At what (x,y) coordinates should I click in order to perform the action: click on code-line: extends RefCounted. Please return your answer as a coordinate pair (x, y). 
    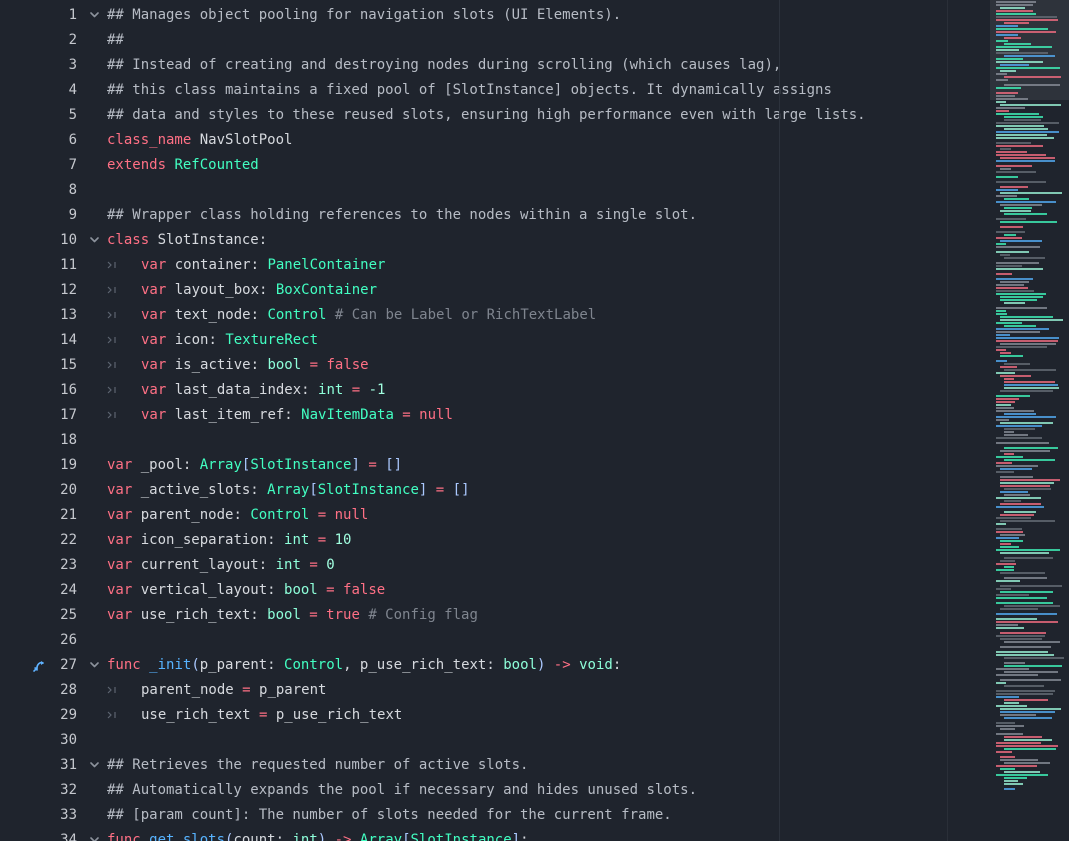
    Looking at the image, I should click on (527, 165).